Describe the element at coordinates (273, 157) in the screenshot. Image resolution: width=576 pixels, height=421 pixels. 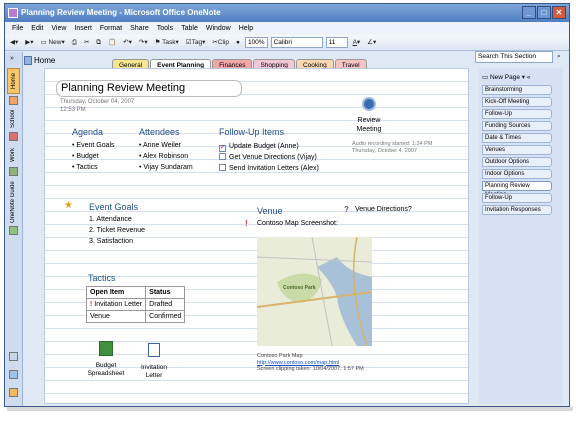
I see `followup-item-text: Get Venue Directions (Vijay)` at that location.